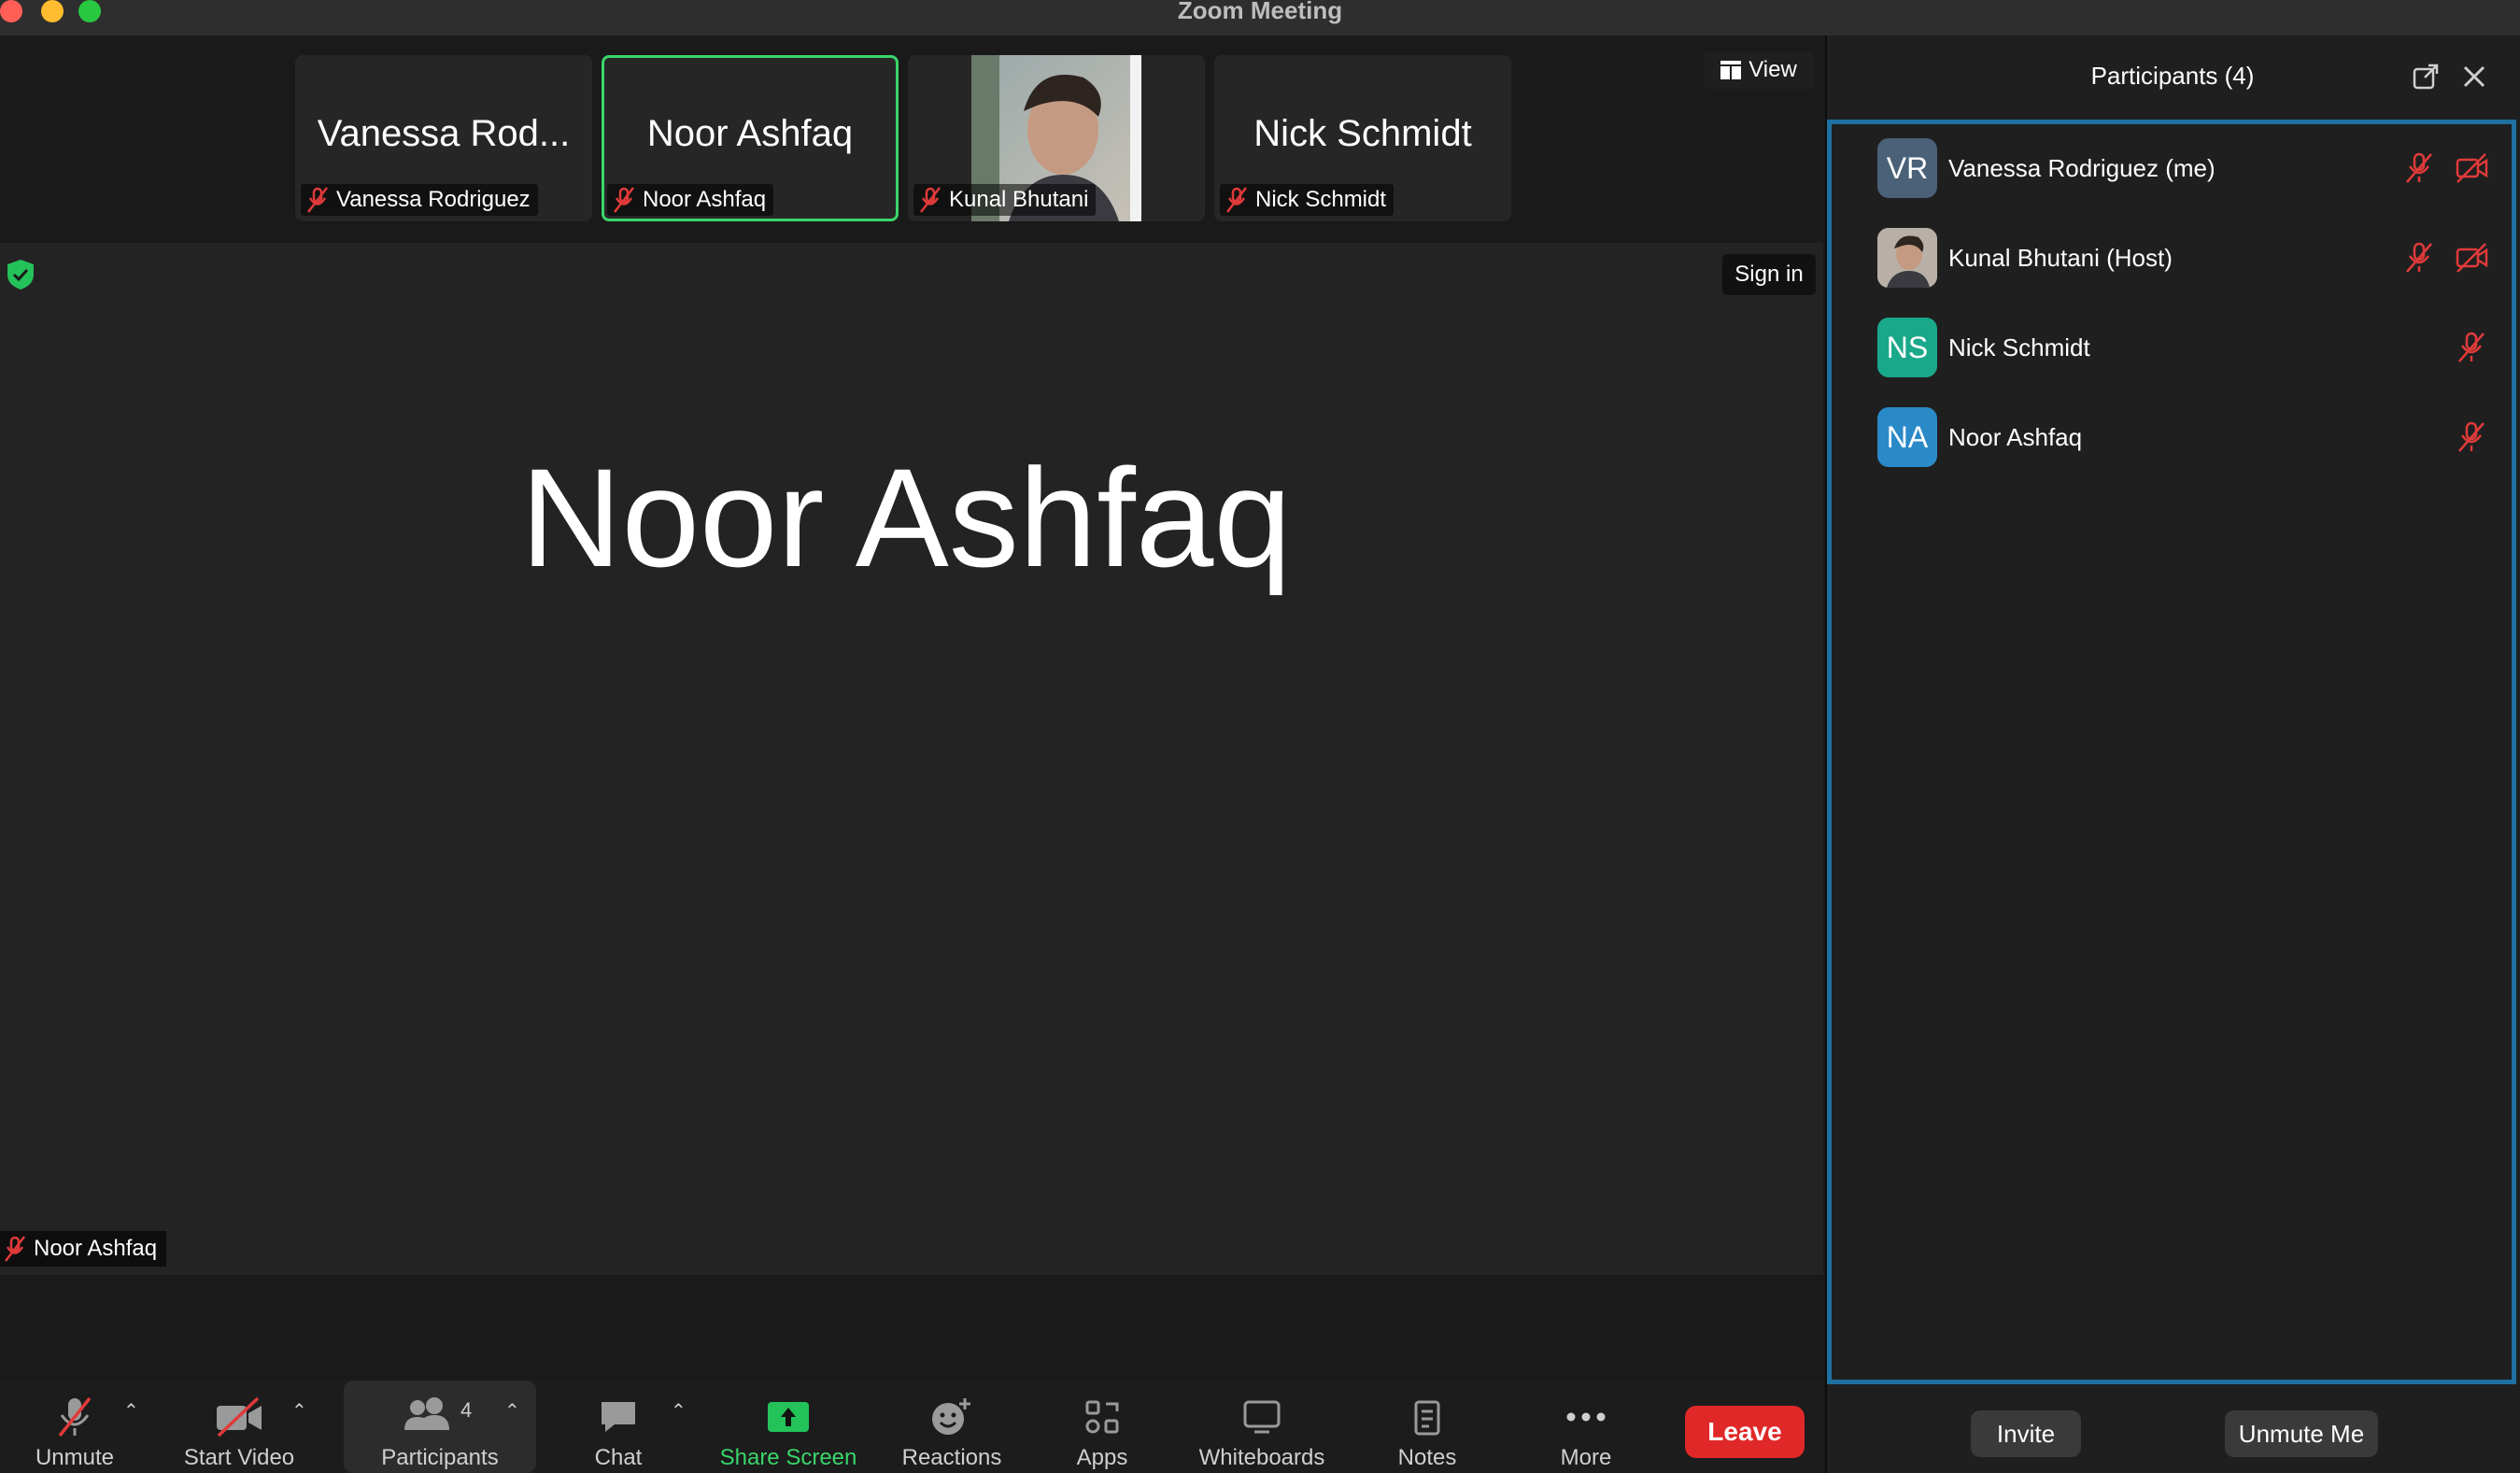  Describe the element at coordinates (131, 1411) in the screenshot. I see `audio-options-caret: ⌃` at that location.